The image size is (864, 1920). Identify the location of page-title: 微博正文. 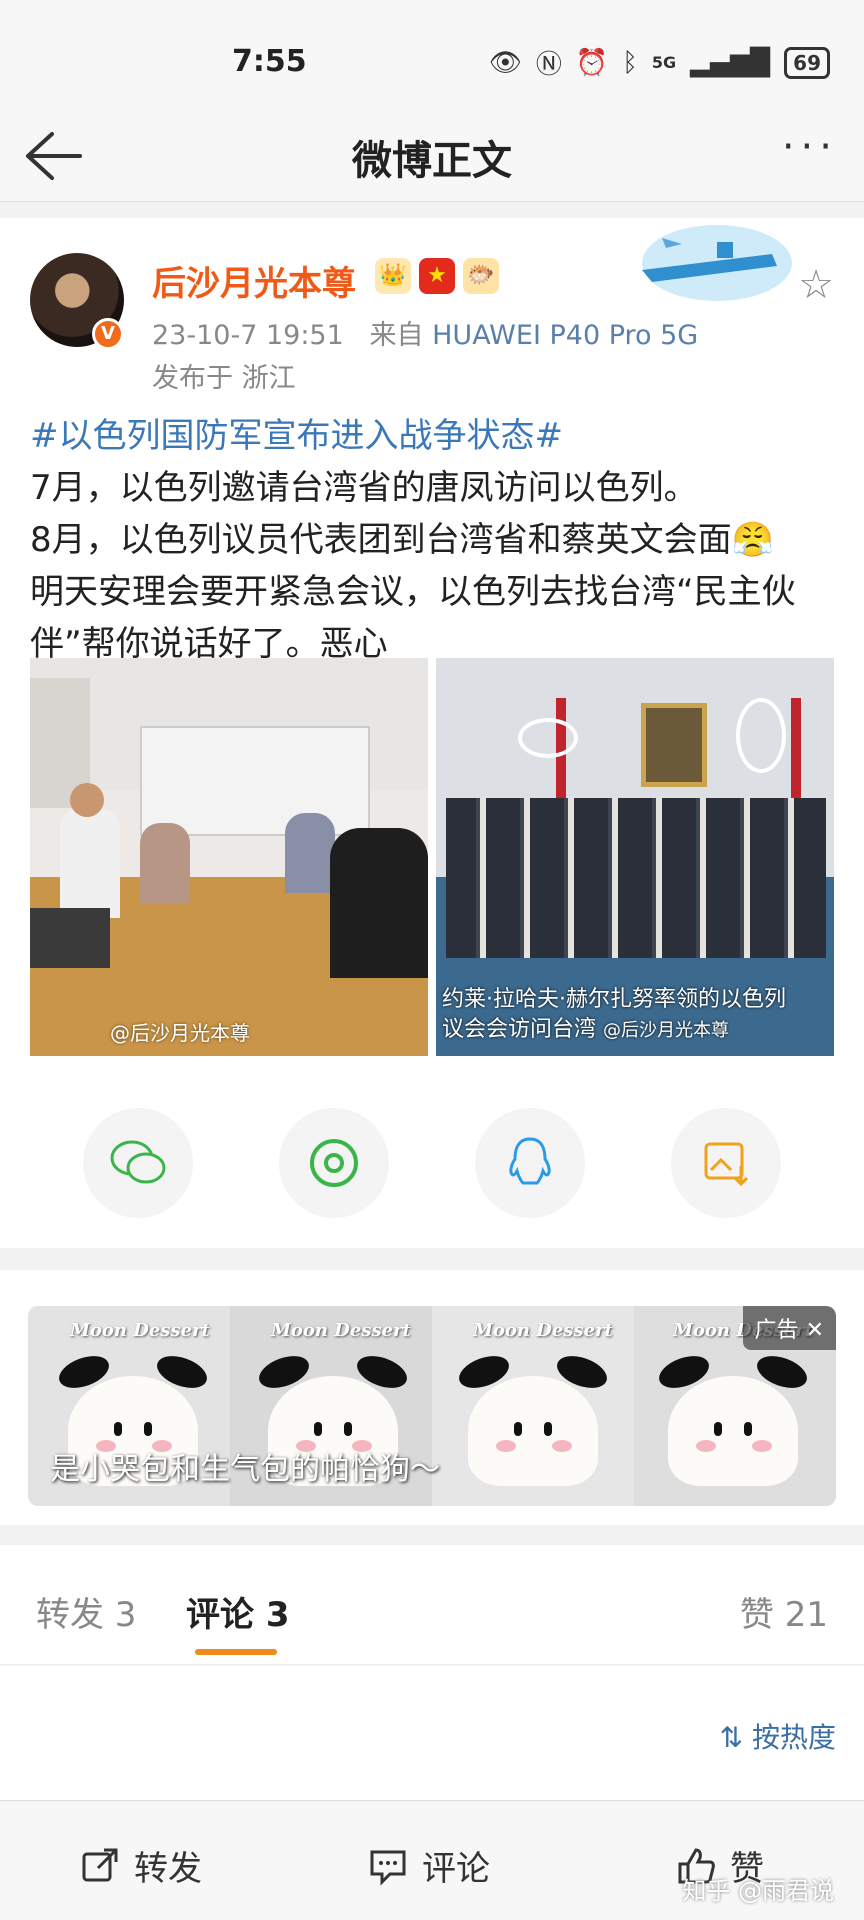
(432, 161).